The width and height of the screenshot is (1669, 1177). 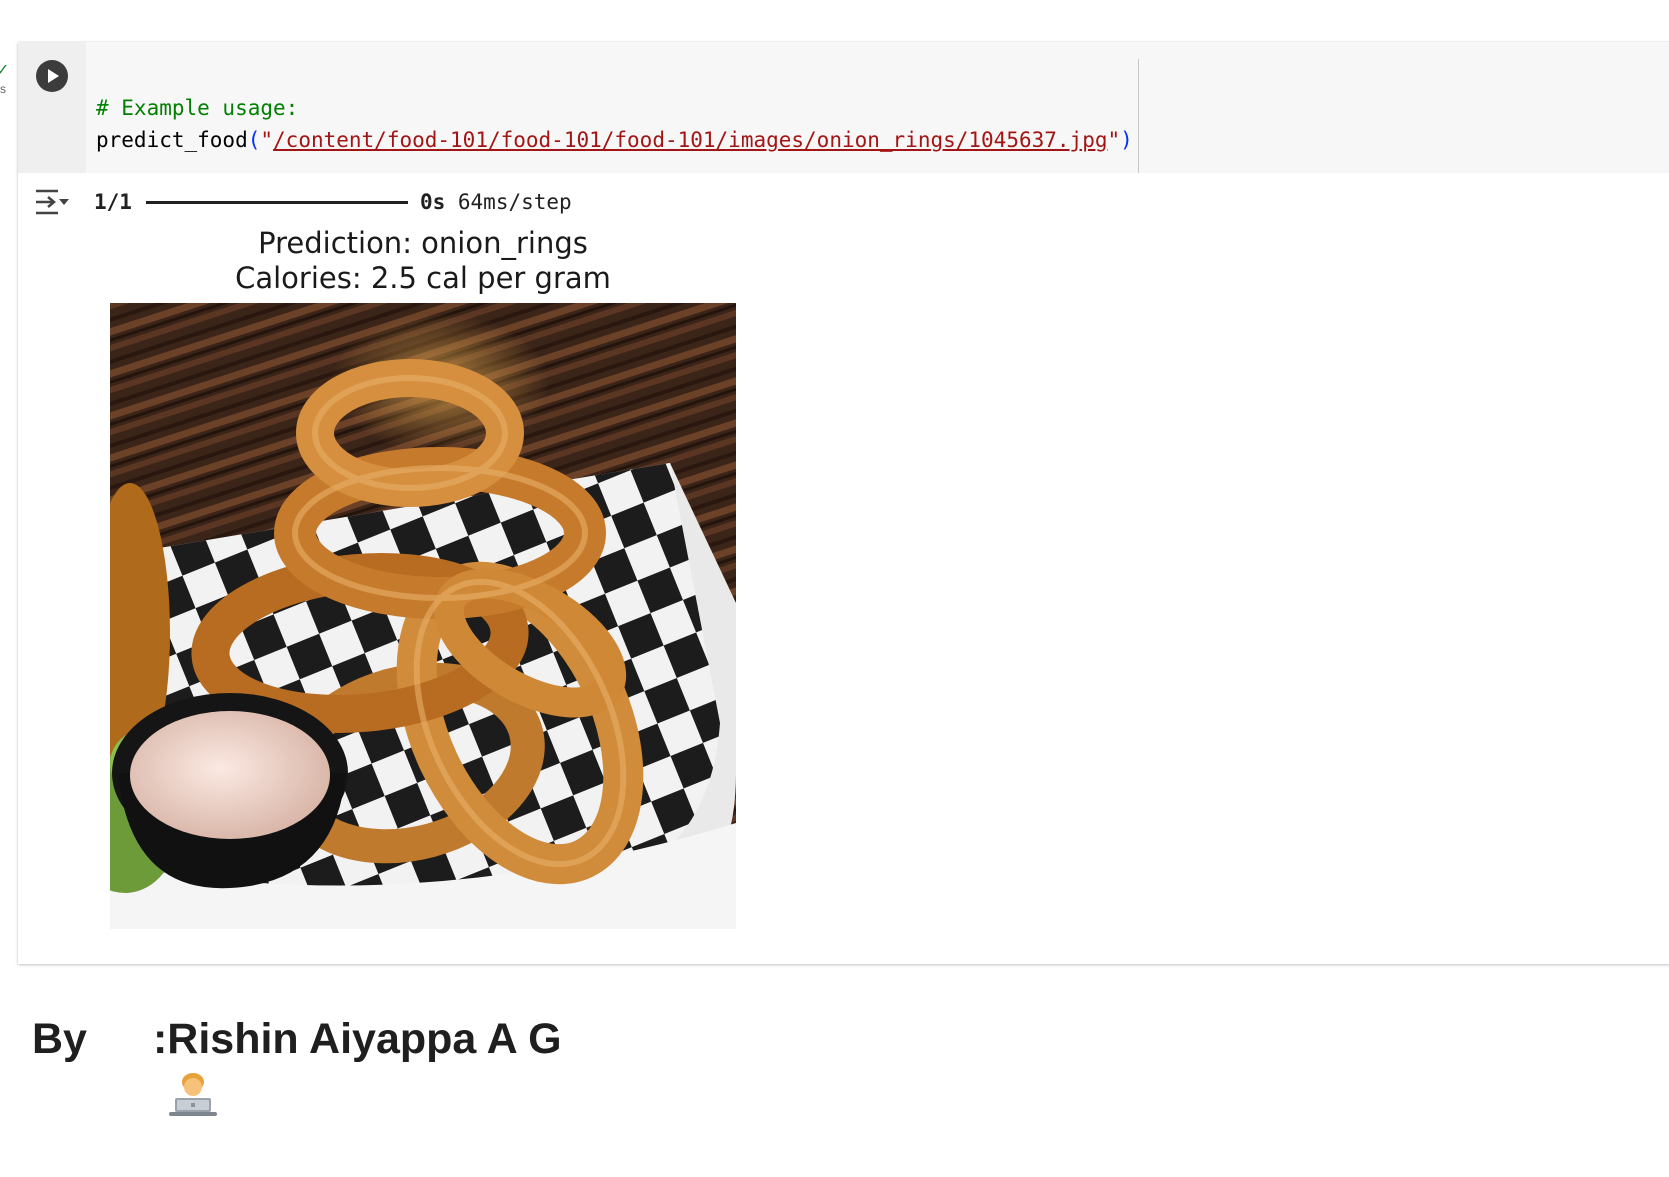 I want to click on progress-steps: 1/1, so click(x=113, y=202).